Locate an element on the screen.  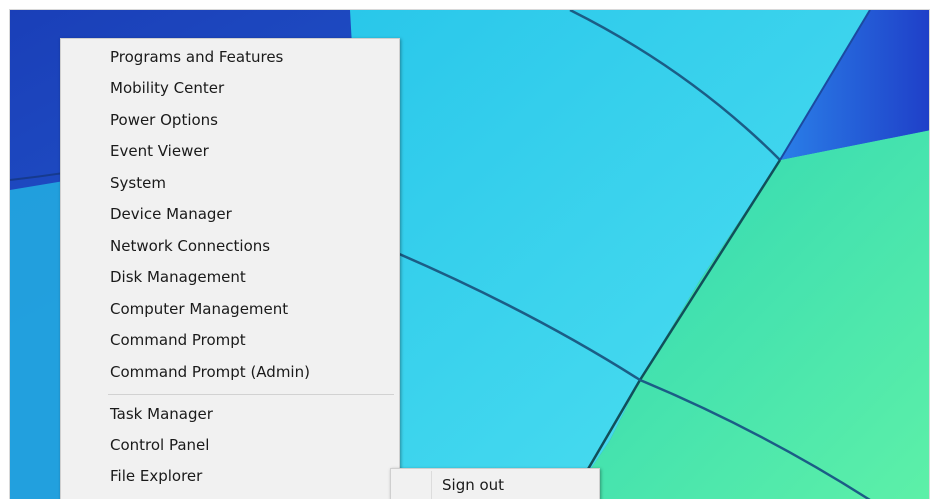
submenu-item-sign-out: Sign out is located at coordinates (495, 485).